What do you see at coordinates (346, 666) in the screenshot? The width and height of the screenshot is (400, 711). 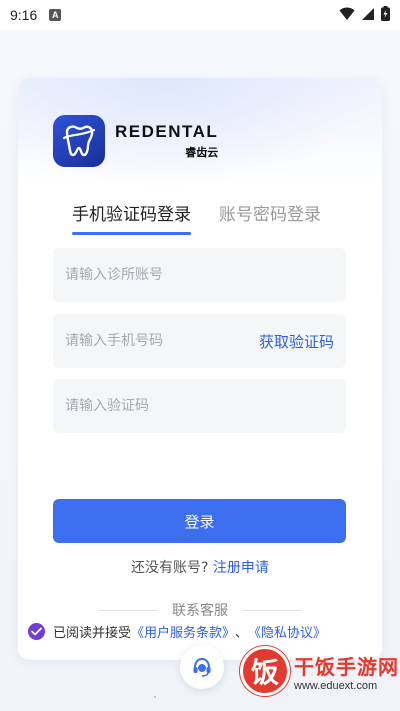 I see `watermark-title: 干饭手游网` at bounding box center [346, 666].